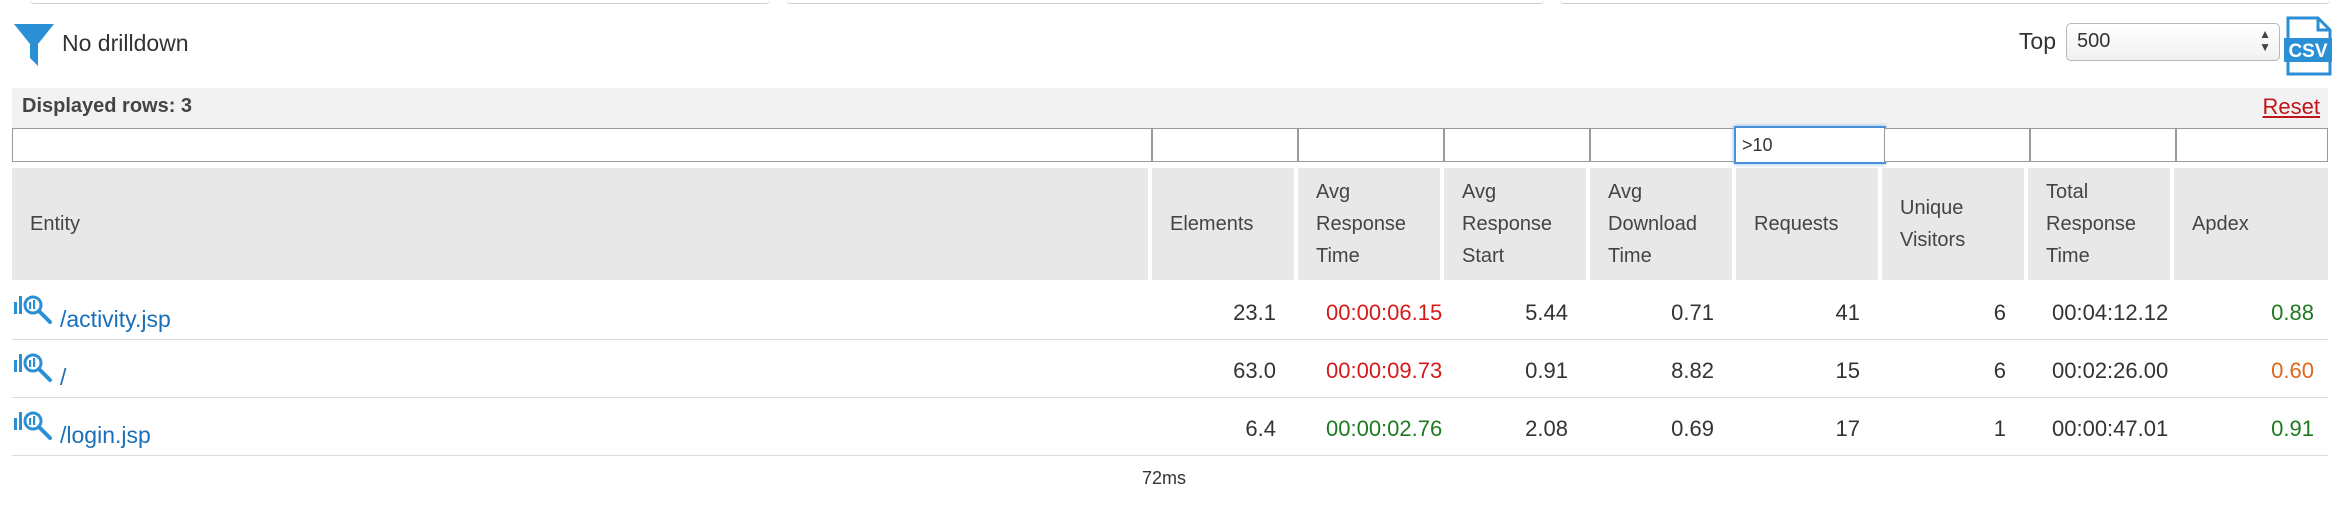 The width and height of the screenshot is (2338, 516). I want to click on avg-response-time-value: 00:00:02.76, so click(1384, 428).